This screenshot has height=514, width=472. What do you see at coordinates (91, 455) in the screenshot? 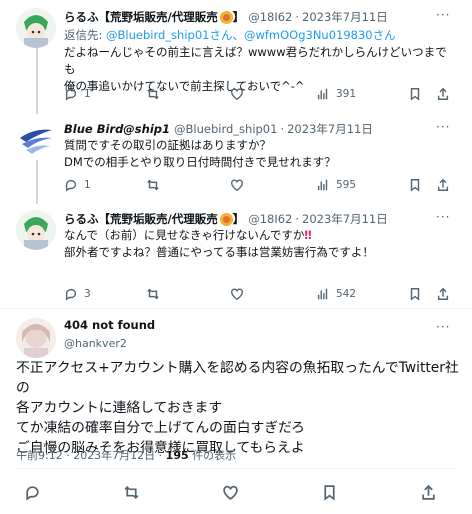
I see `timestamp: 午前9:12 · 2023年7月12日 ·` at bounding box center [91, 455].